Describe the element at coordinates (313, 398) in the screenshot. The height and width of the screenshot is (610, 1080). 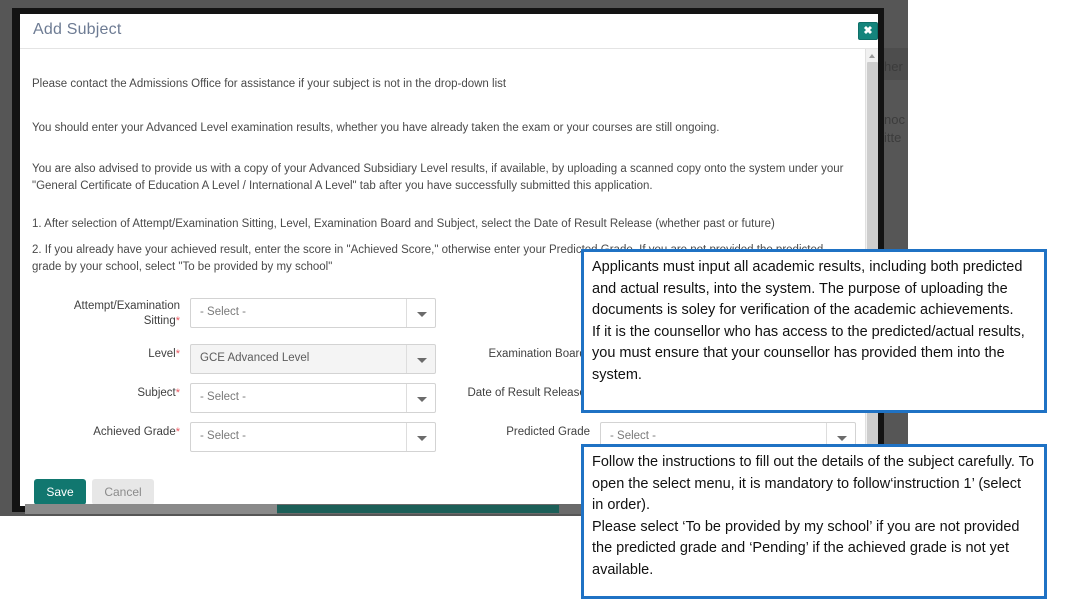
I see `select-subject: - Select -` at that location.